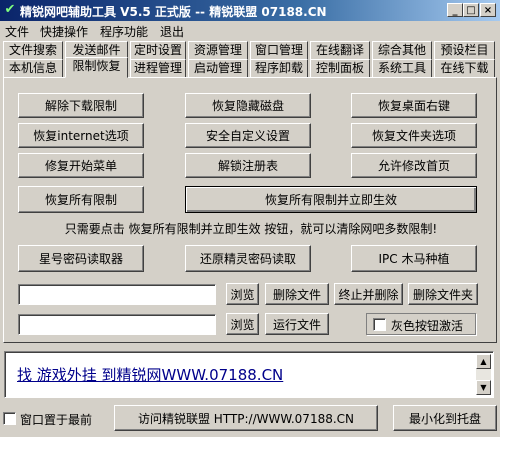 The height and width of the screenshot is (450, 517). Describe the element at coordinates (242, 324) in the screenshot. I see `browse-button-2: 浏览` at that location.